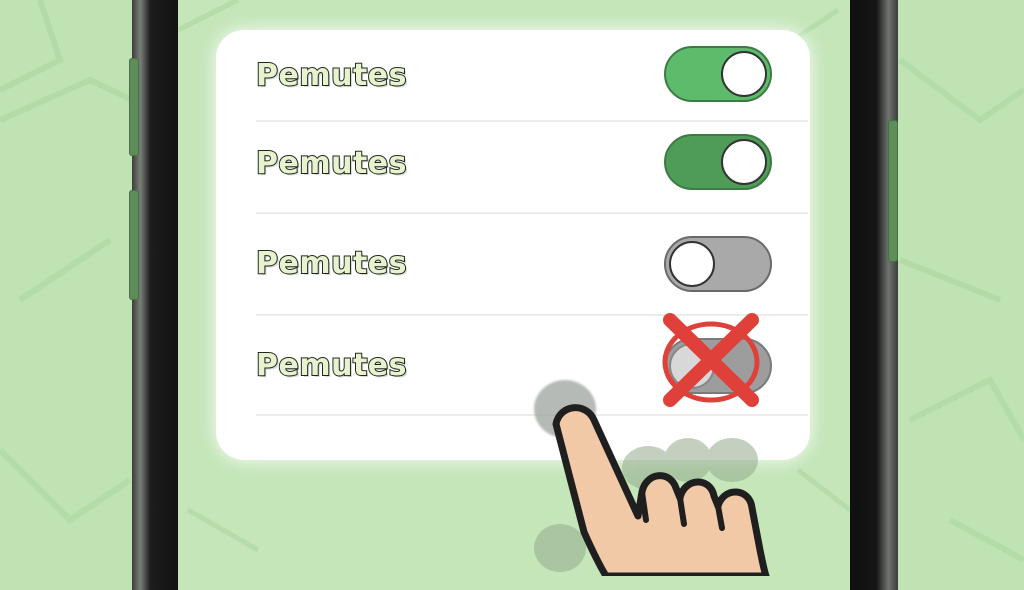 The width and height of the screenshot is (1024, 590). Describe the element at coordinates (718, 264) in the screenshot. I see `setting-toggle-off` at that location.